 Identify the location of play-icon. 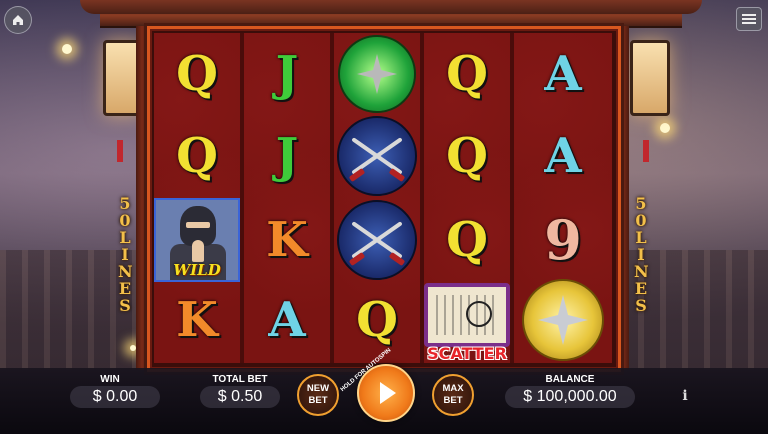
(388, 393).